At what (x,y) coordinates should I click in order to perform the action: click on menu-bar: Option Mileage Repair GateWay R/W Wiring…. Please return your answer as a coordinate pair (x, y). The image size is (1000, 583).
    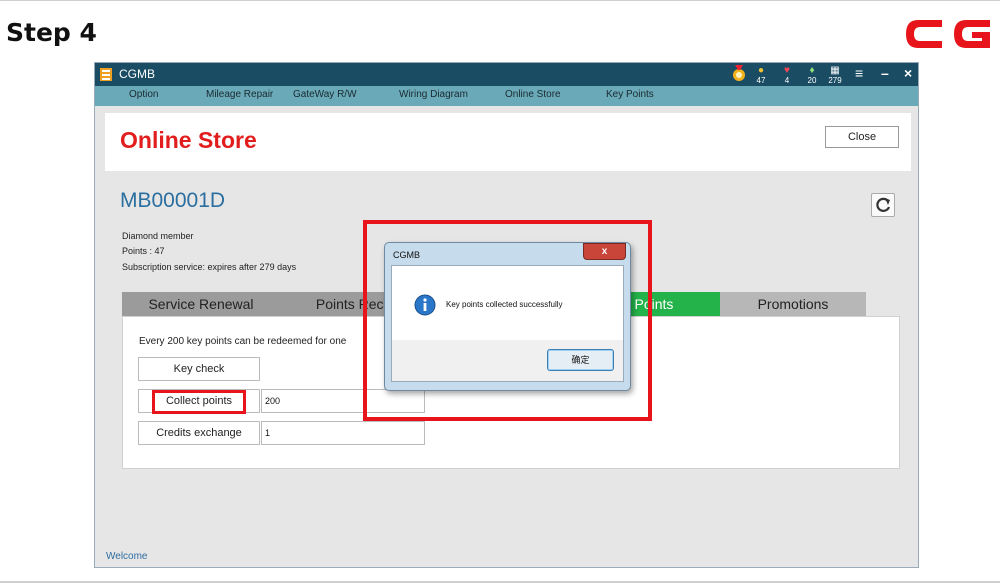
    Looking at the image, I should click on (506, 96).